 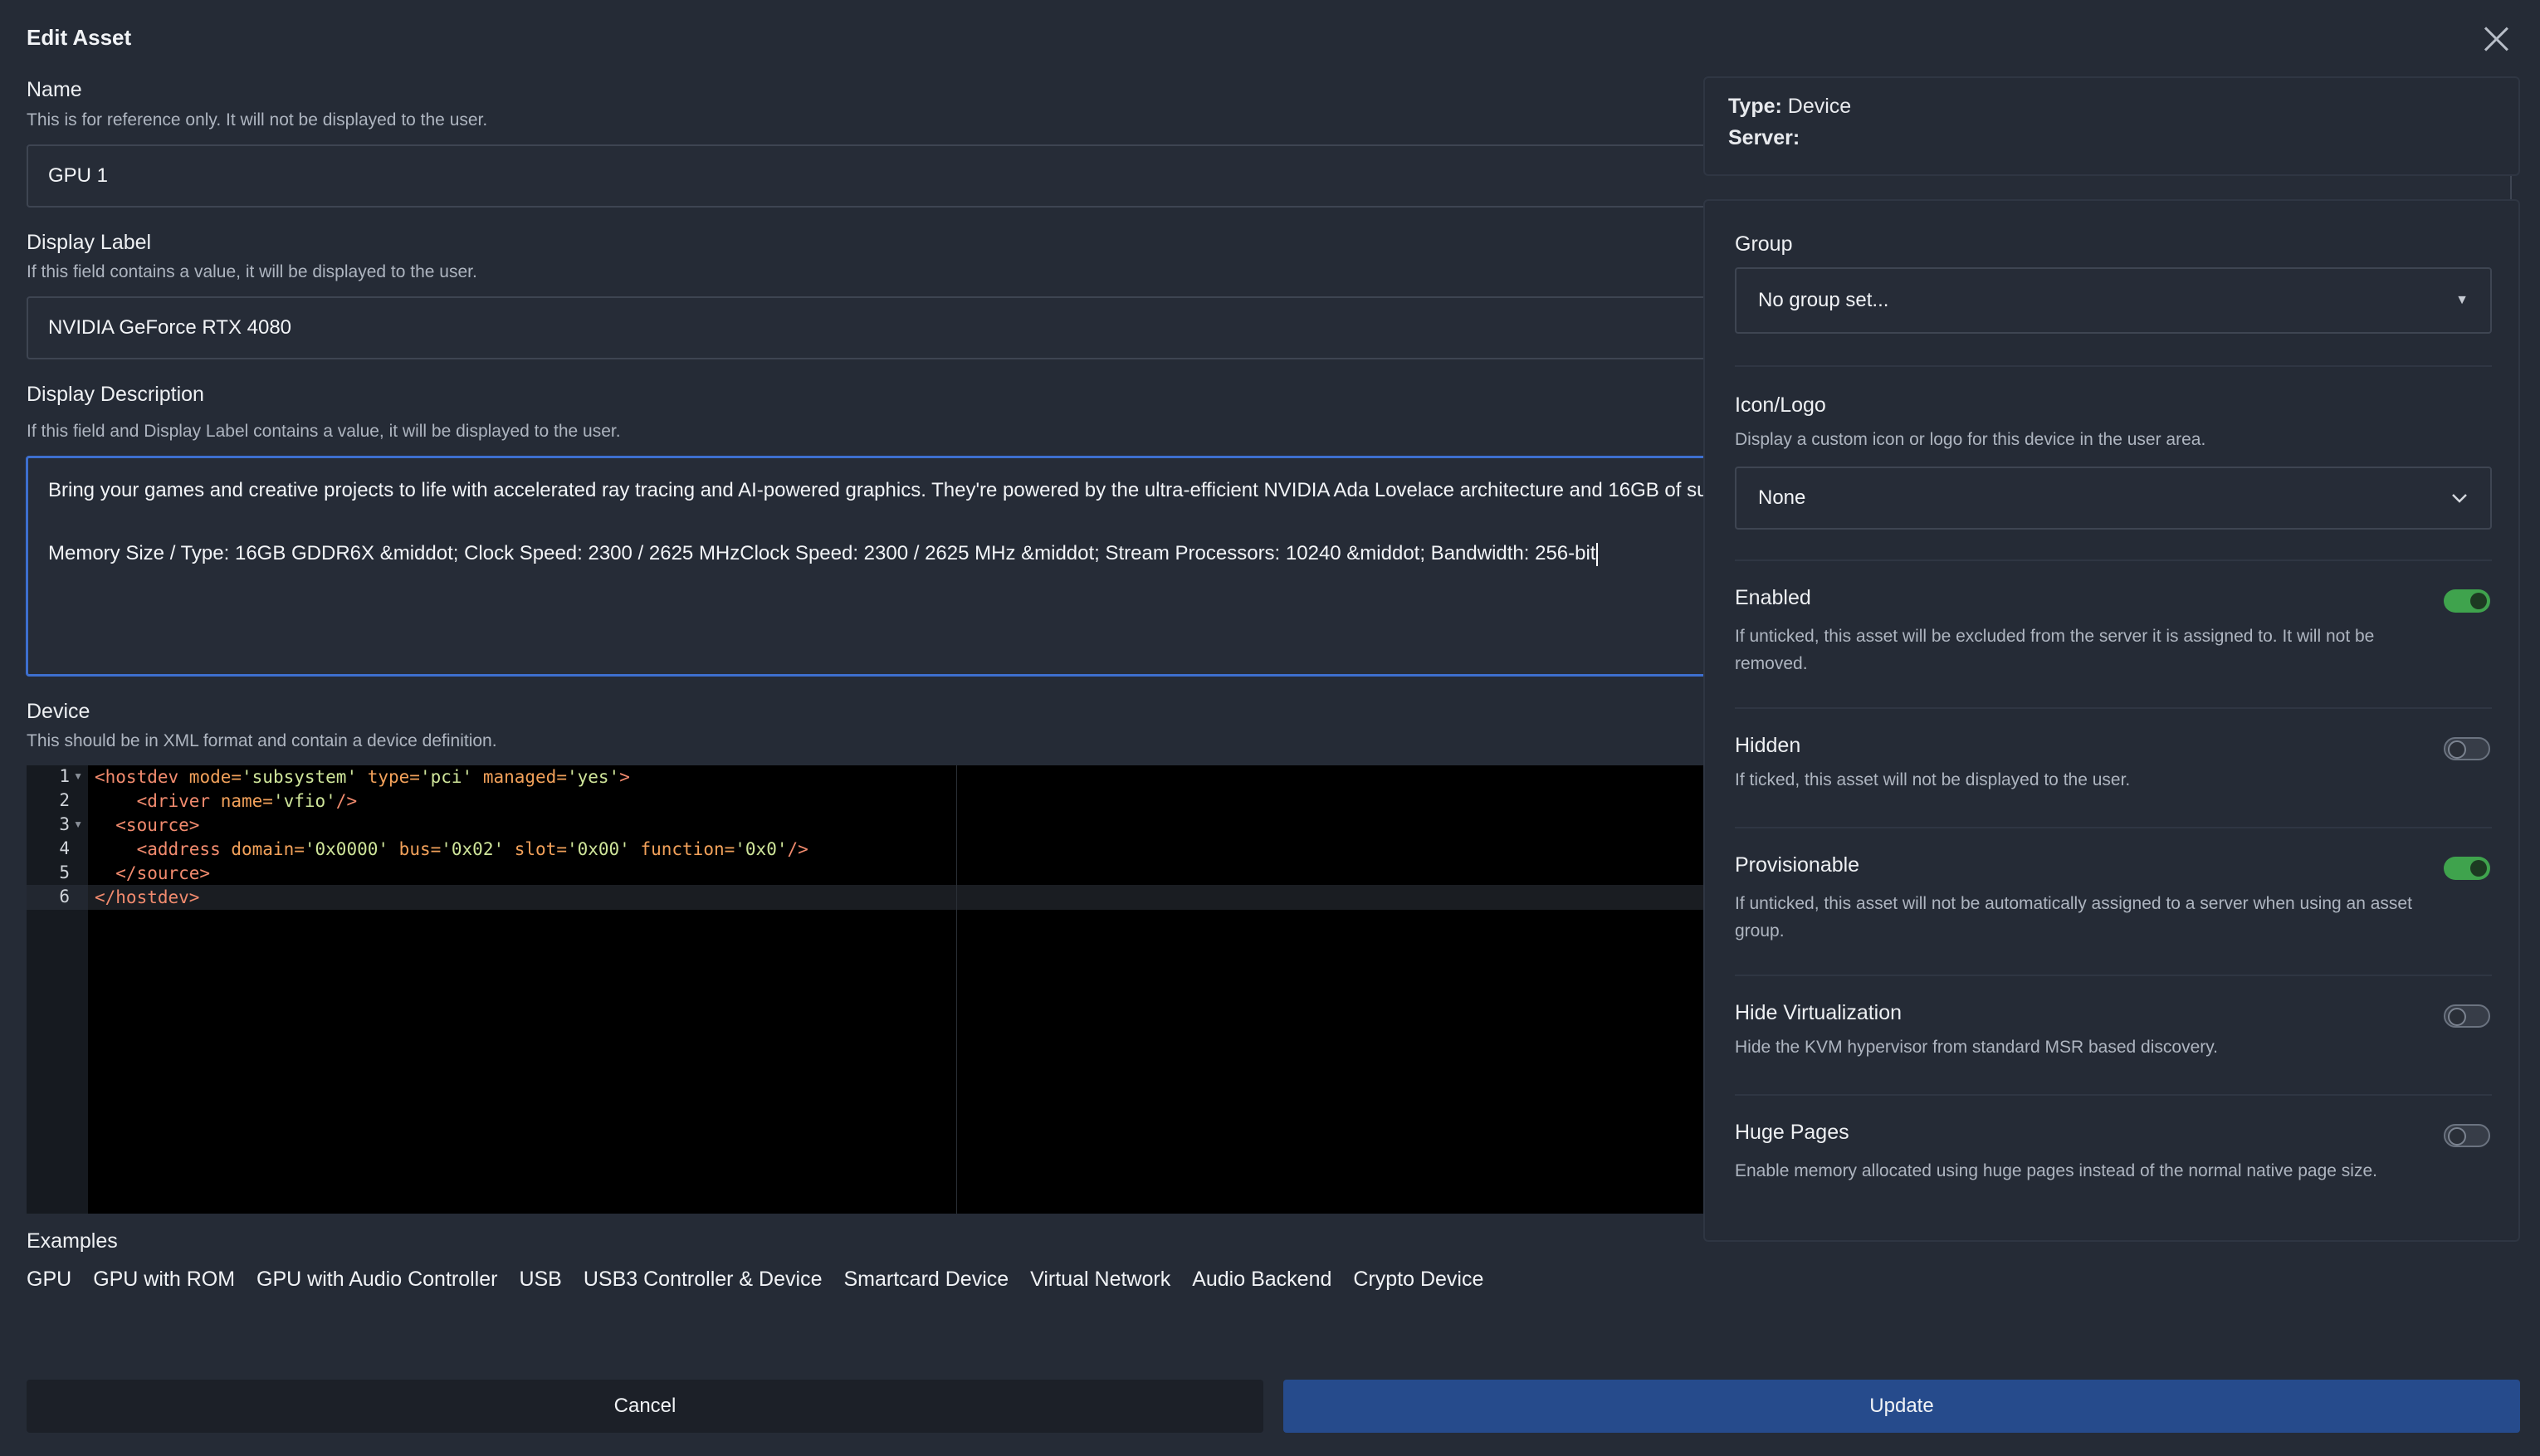 I want to click on code-line-3: <source>, so click(x=148, y=825).